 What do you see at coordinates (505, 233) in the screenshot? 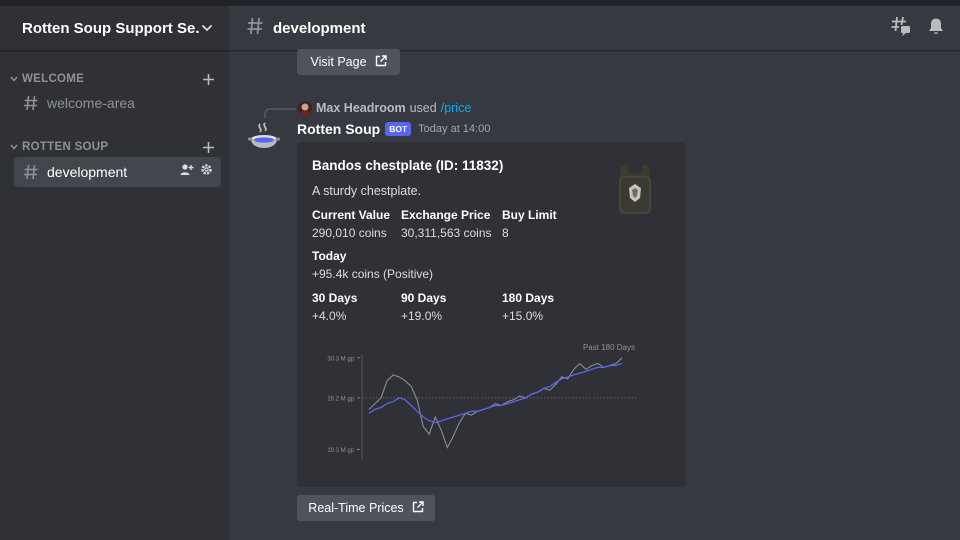
I see `field-value: 8` at bounding box center [505, 233].